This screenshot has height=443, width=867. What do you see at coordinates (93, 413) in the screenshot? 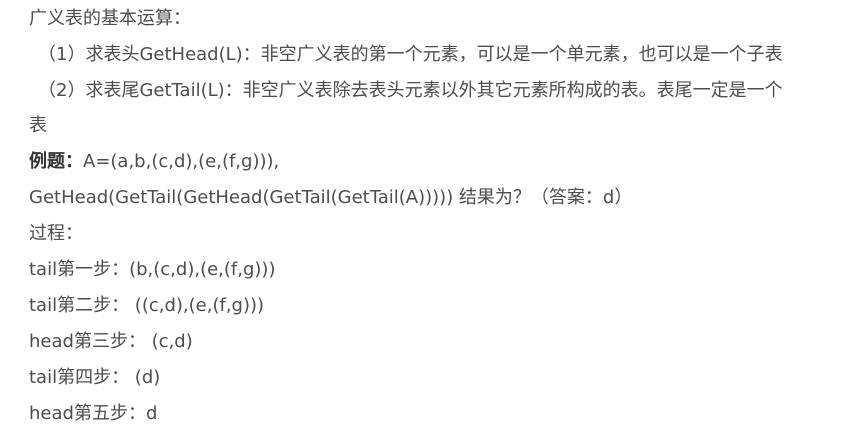
I see `step-5: head第五步：d` at bounding box center [93, 413].